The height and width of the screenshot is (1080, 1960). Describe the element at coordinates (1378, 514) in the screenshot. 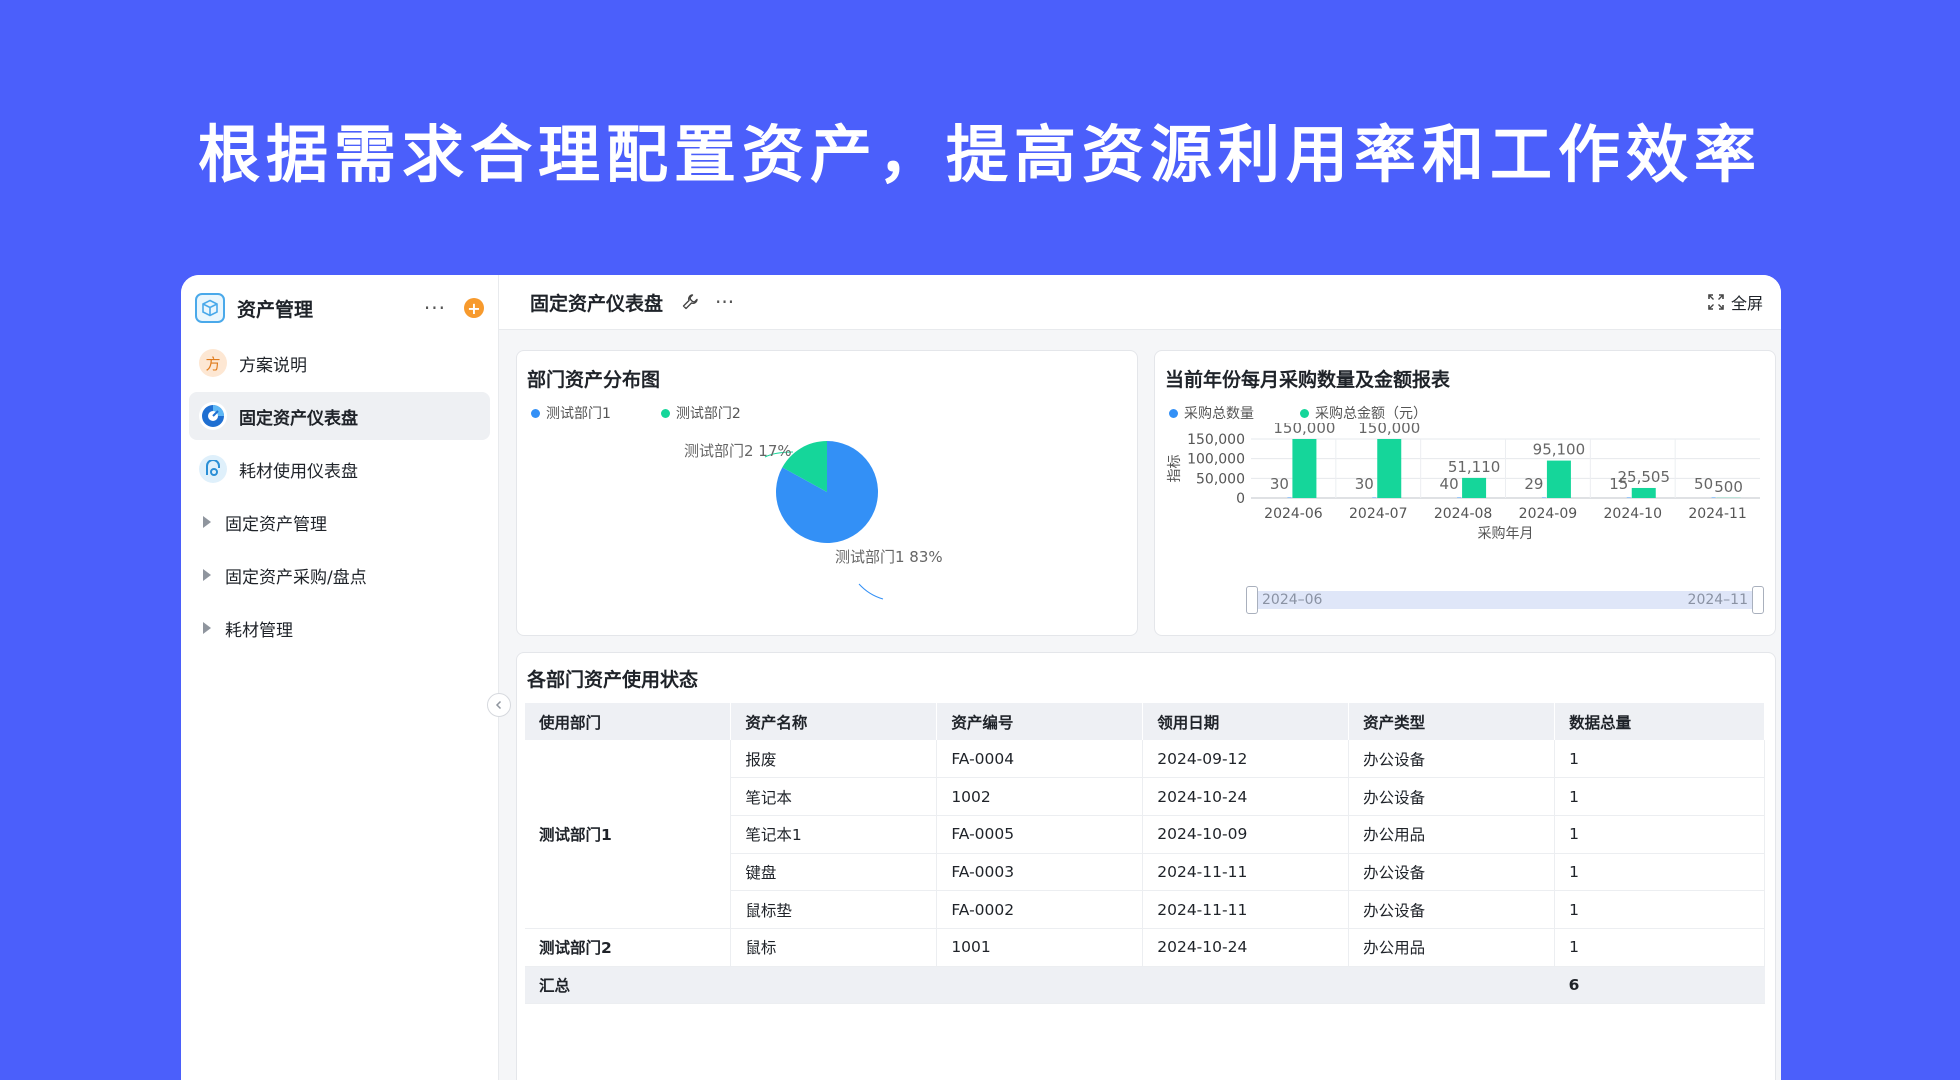

I see `x-tick-label: 2024-07` at that location.